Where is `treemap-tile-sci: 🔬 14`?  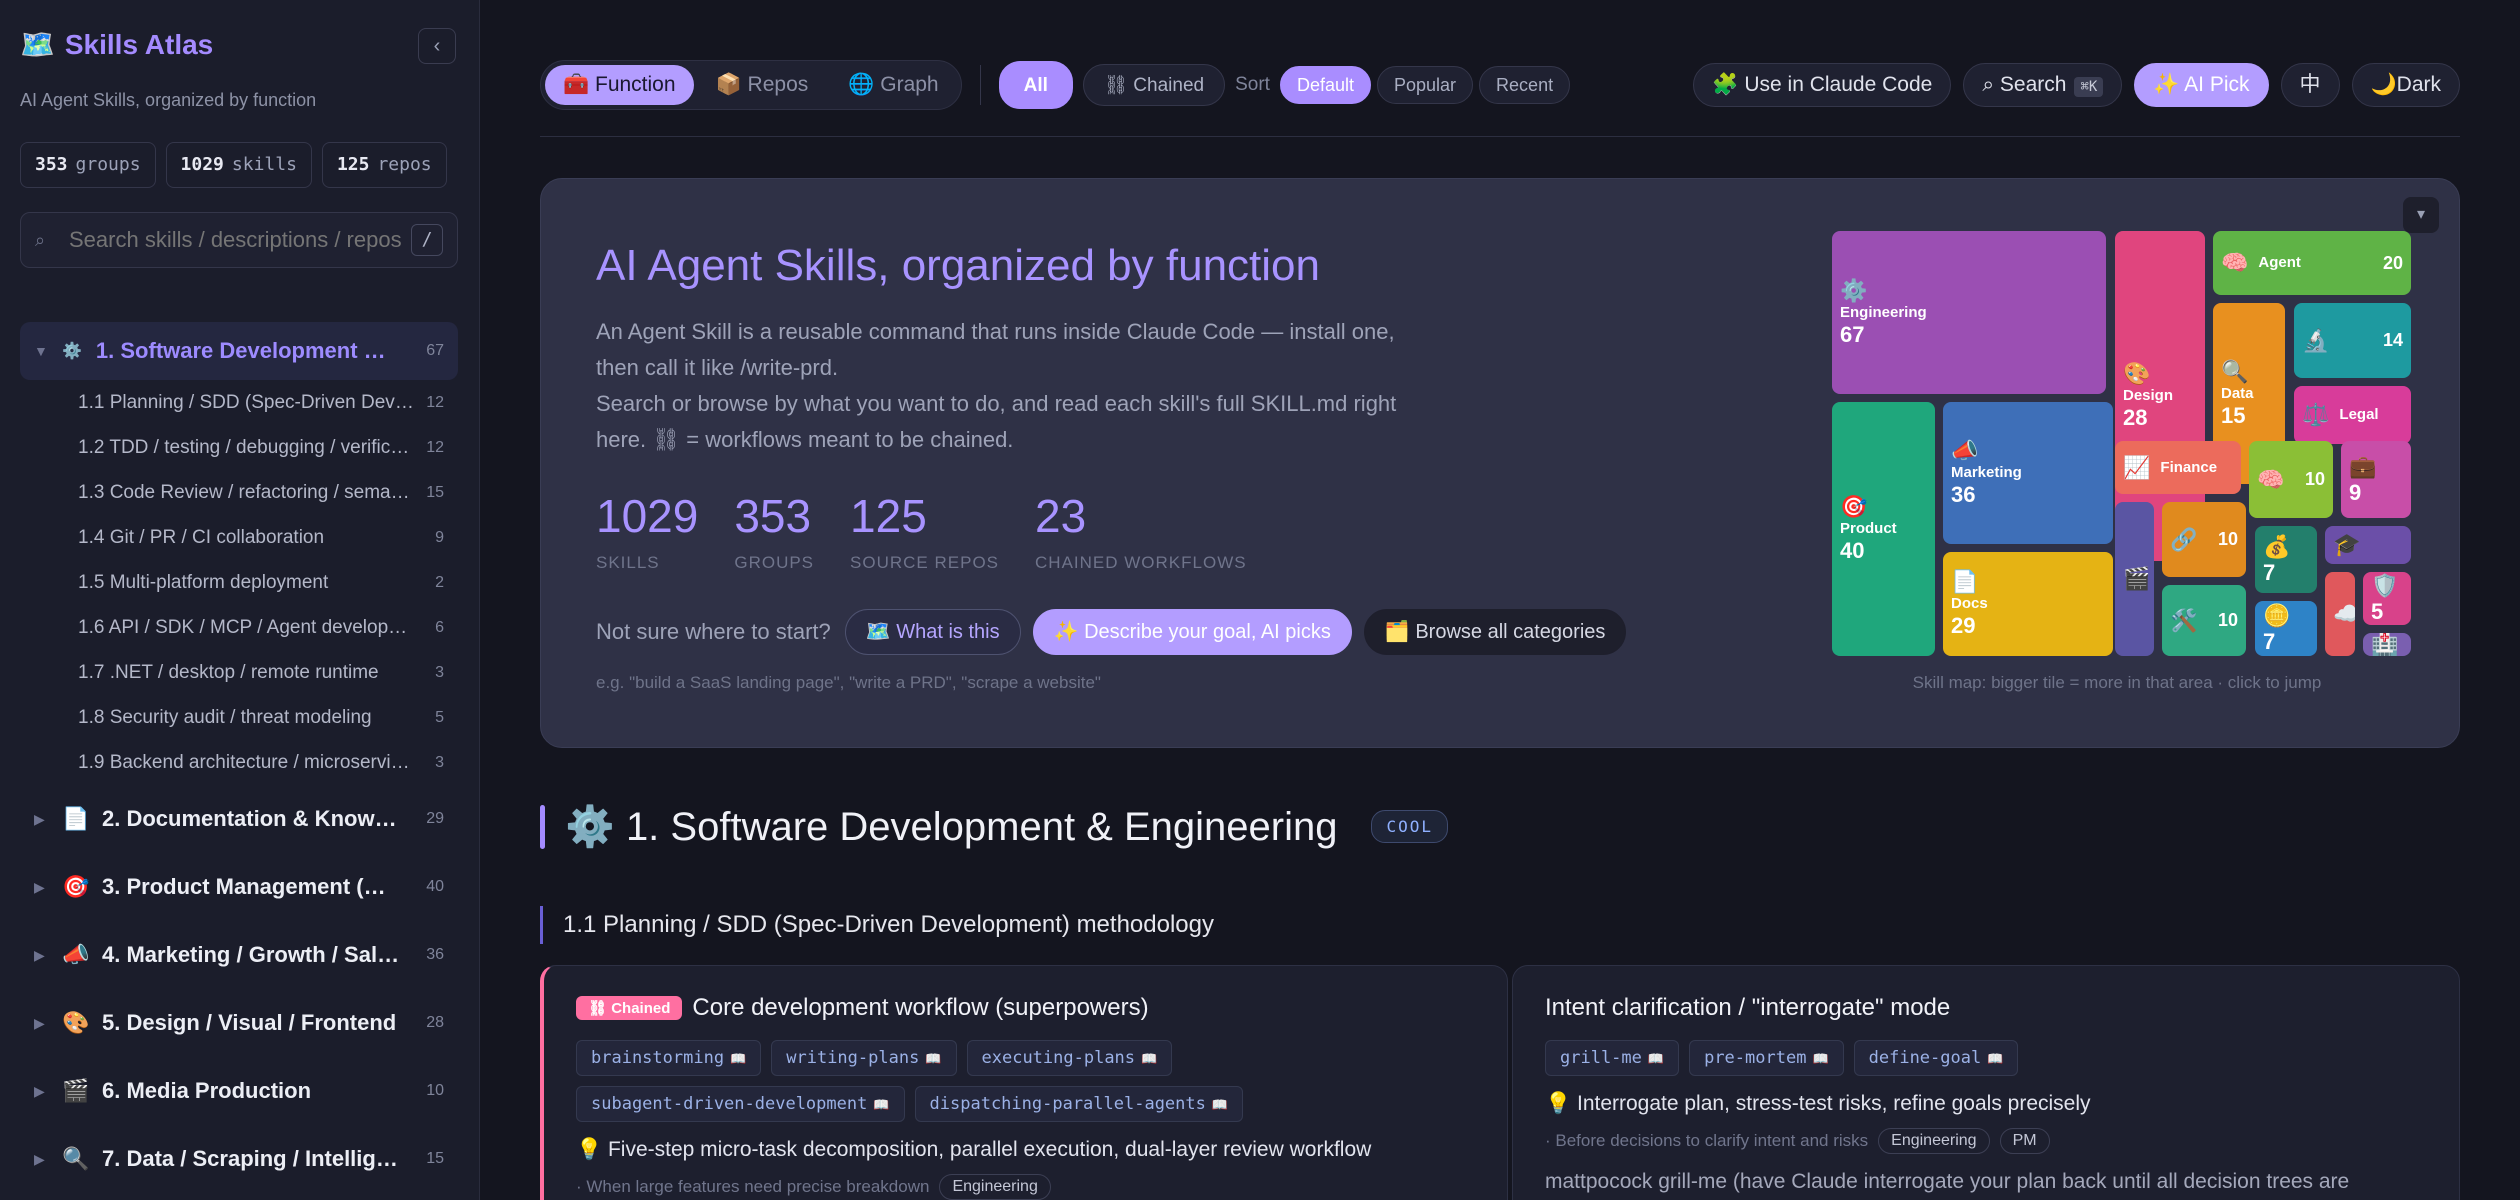 treemap-tile-sci: 🔬 14 is located at coordinates (2352, 340).